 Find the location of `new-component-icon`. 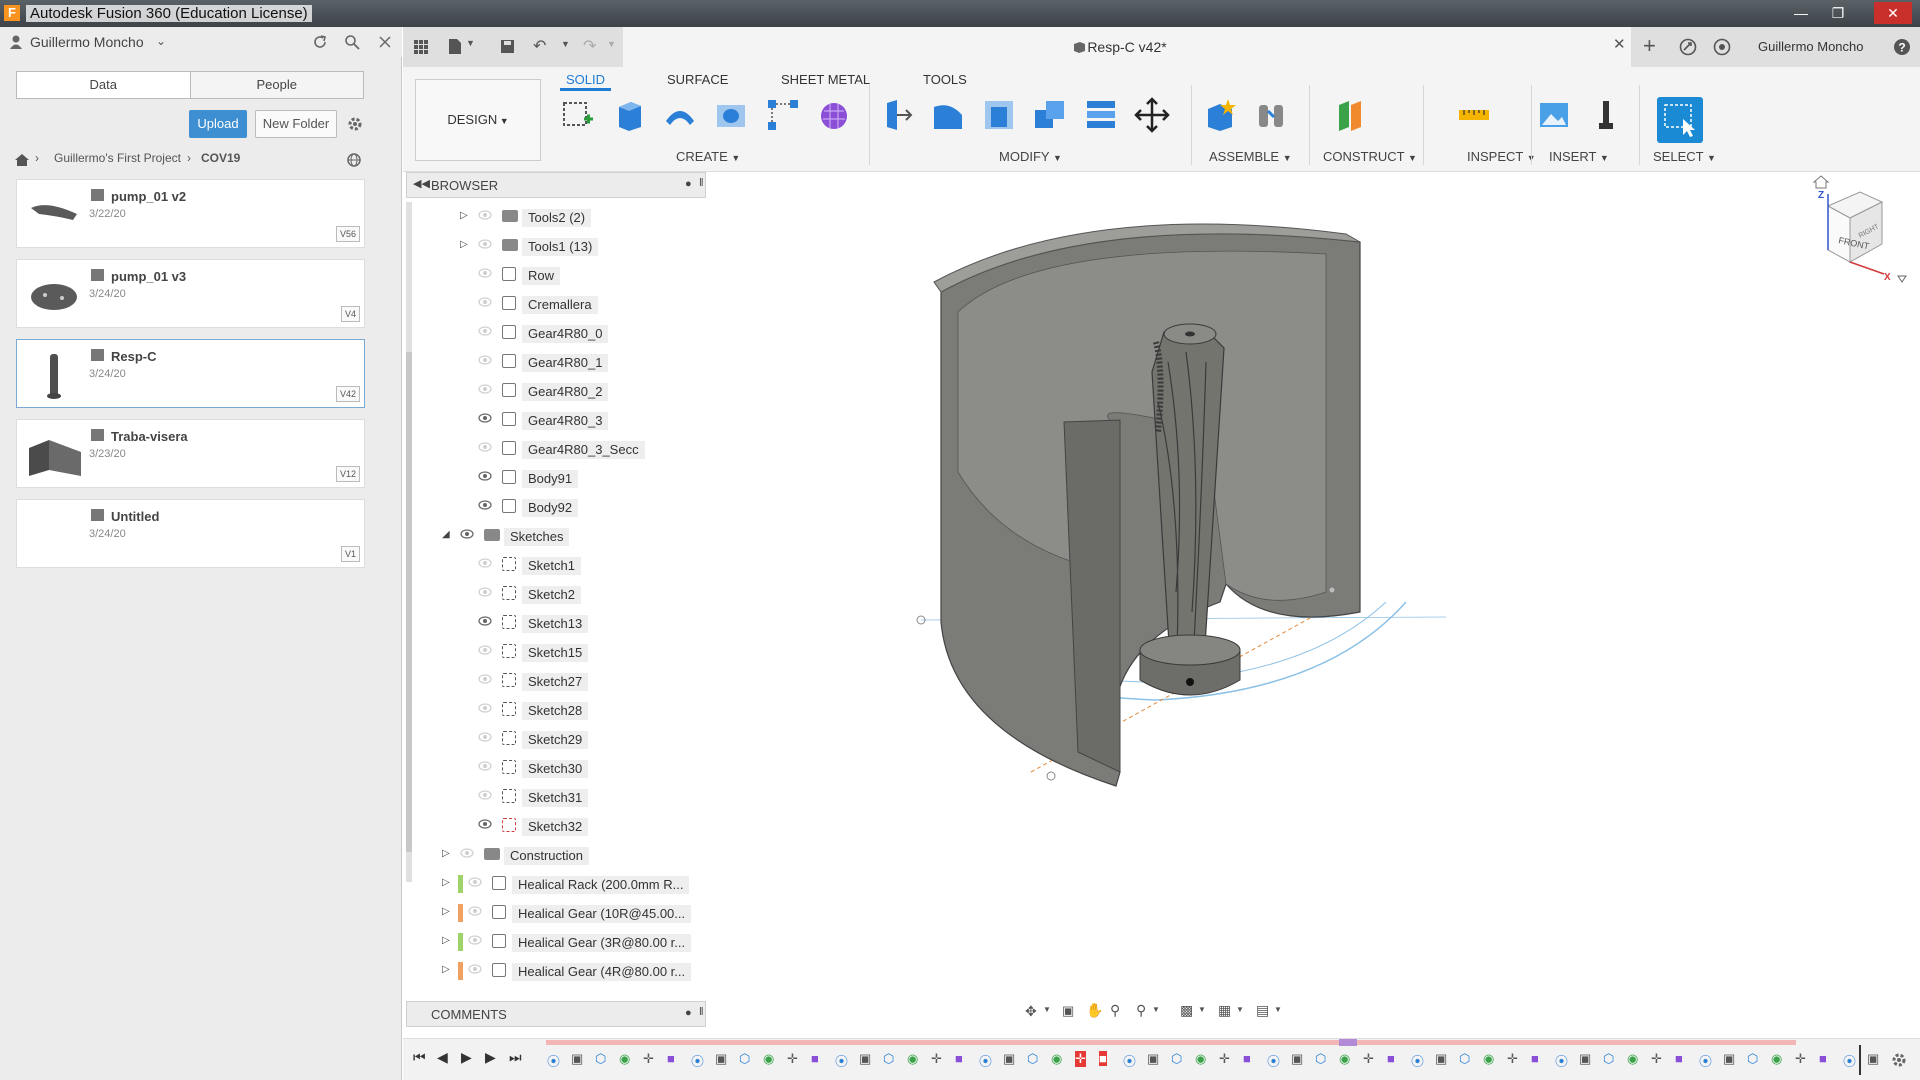

new-component-icon is located at coordinates (1220, 115).